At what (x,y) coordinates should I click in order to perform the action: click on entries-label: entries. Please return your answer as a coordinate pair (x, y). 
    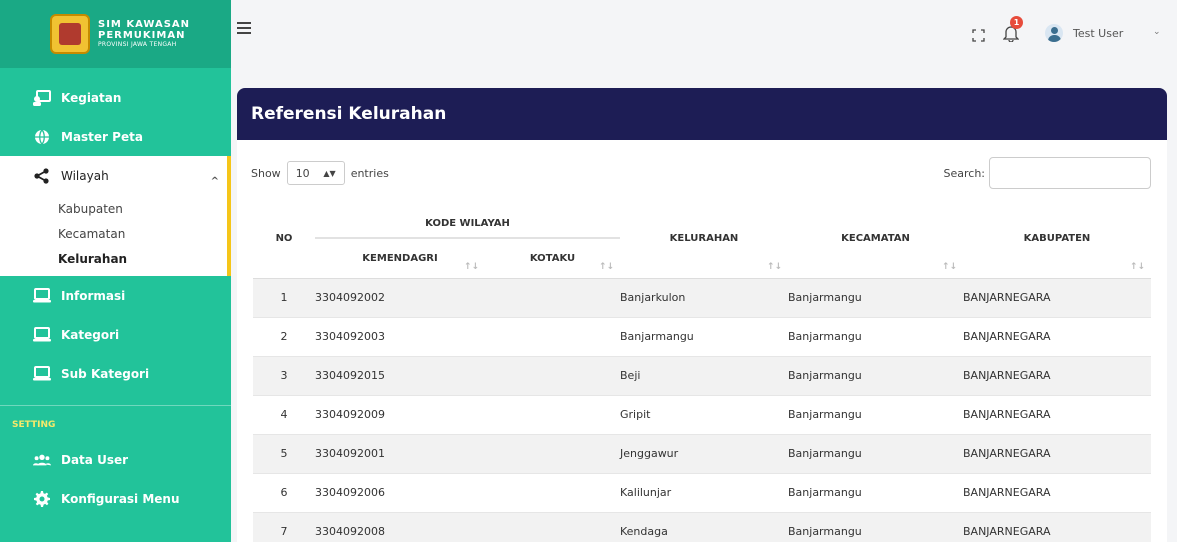
    Looking at the image, I should click on (369, 173).